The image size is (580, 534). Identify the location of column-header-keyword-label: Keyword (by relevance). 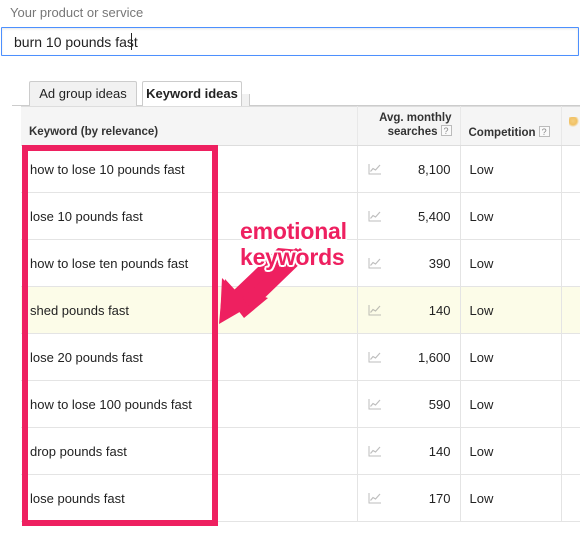
(94, 132).